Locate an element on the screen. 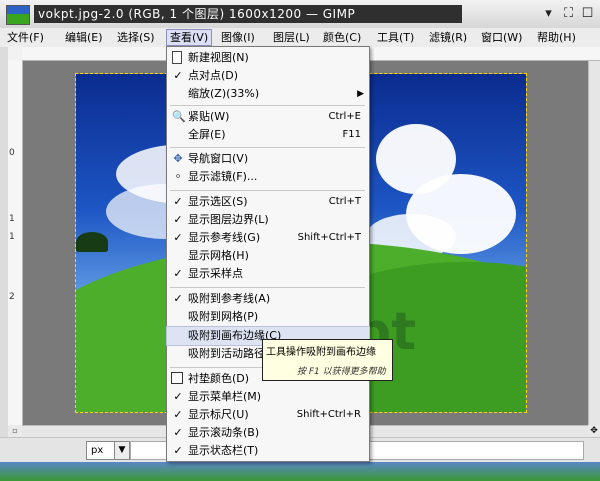  menu-item-snap-to-grid: 吸附到网格(P) is located at coordinates (268, 317).